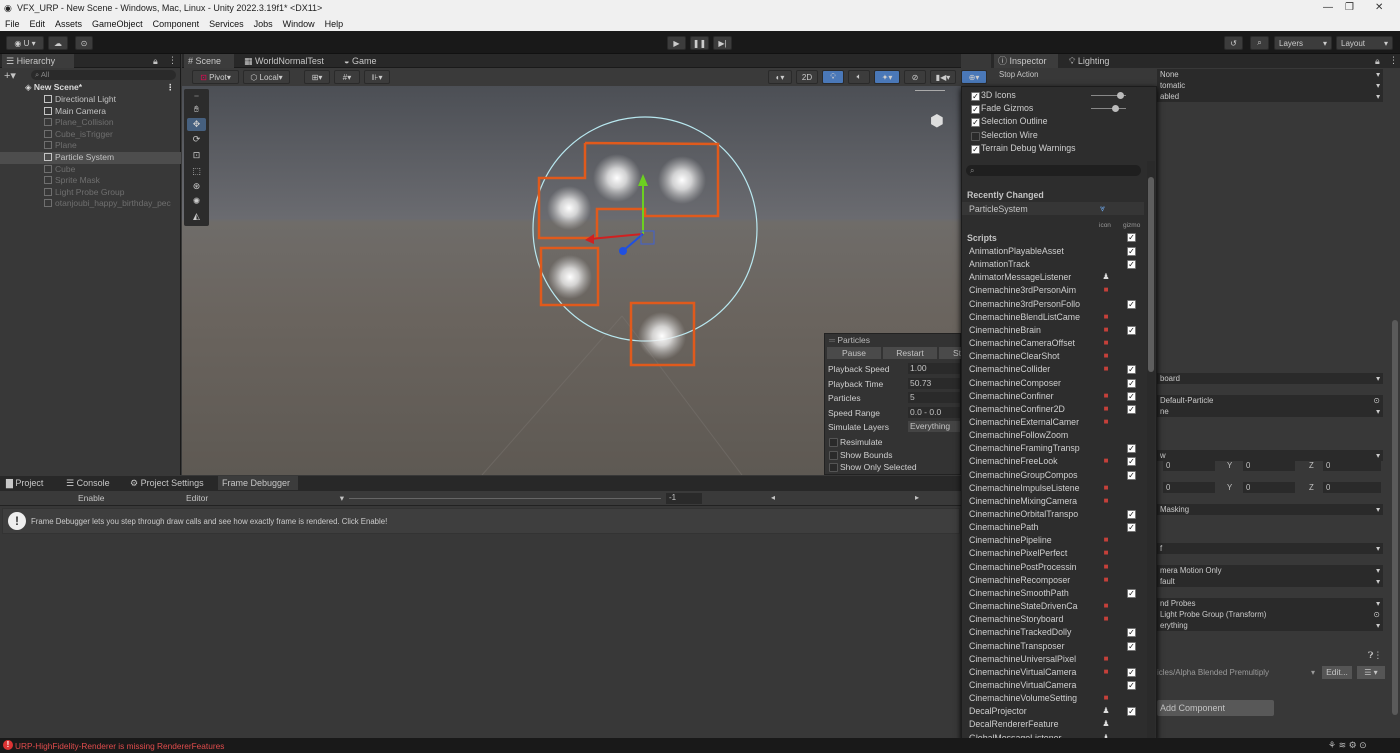  What do you see at coordinates (1347, 745) in the screenshot?
I see `status-icons: ⚘ ≋ ⚙ ⊙` at bounding box center [1347, 745].